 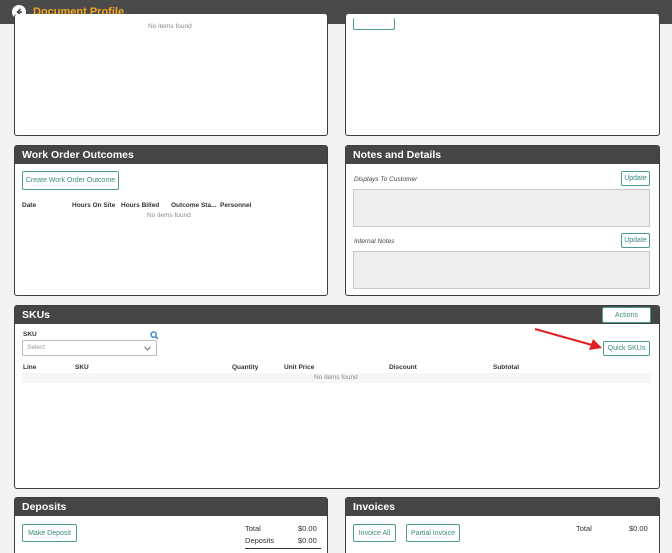 I want to click on make-deposit-button: Make Deposit, so click(x=49, y=533).